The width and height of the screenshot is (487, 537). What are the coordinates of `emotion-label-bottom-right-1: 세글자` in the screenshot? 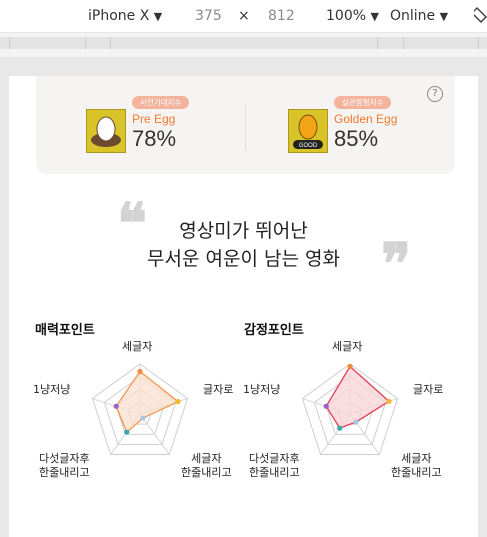 It's located at (416, 458).